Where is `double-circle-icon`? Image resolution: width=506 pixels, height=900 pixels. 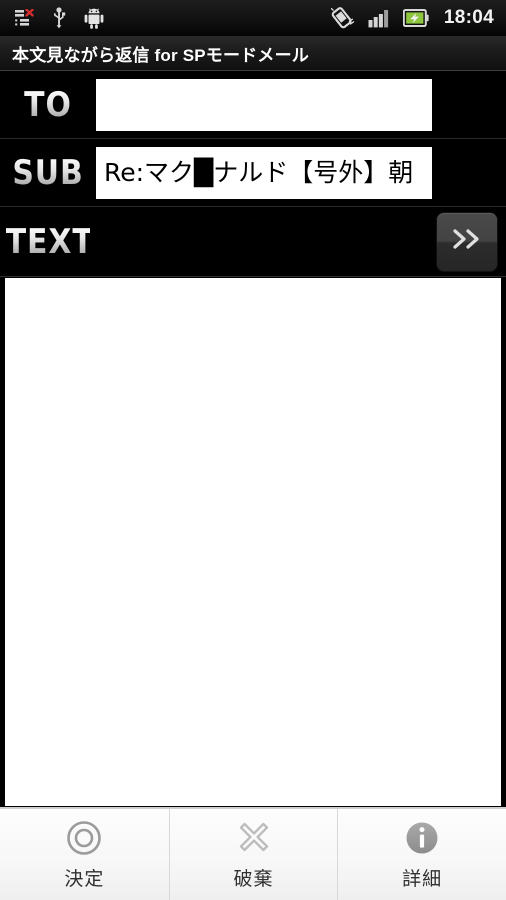
double-circle-icon is located at coordinates (84, 838).